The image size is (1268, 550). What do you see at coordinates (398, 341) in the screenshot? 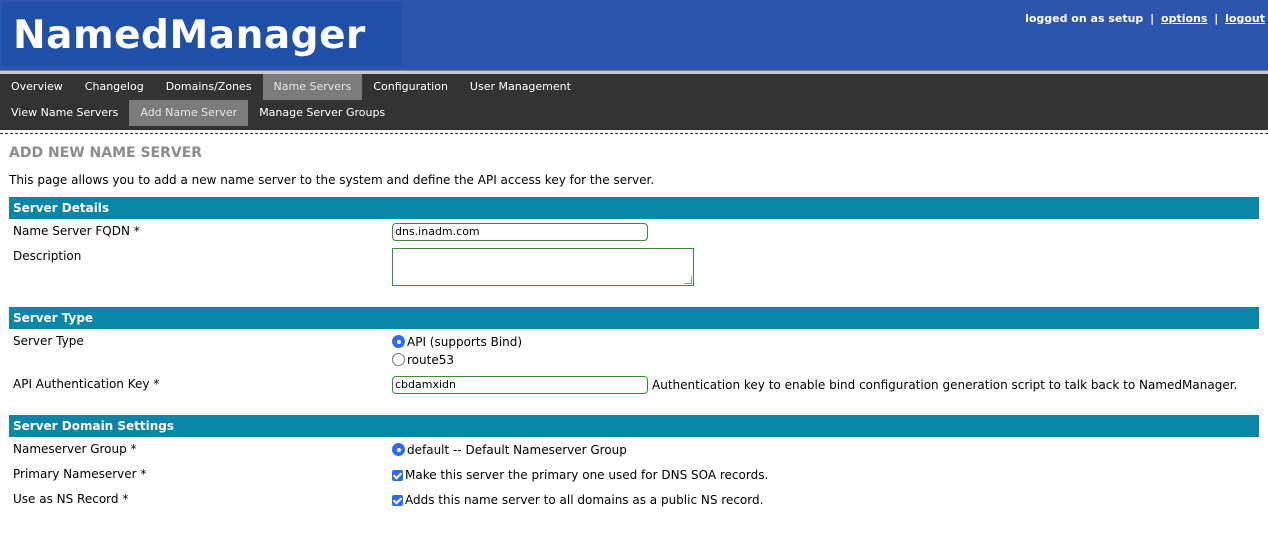
I see `radio-api` at bounding box center [398, 341].